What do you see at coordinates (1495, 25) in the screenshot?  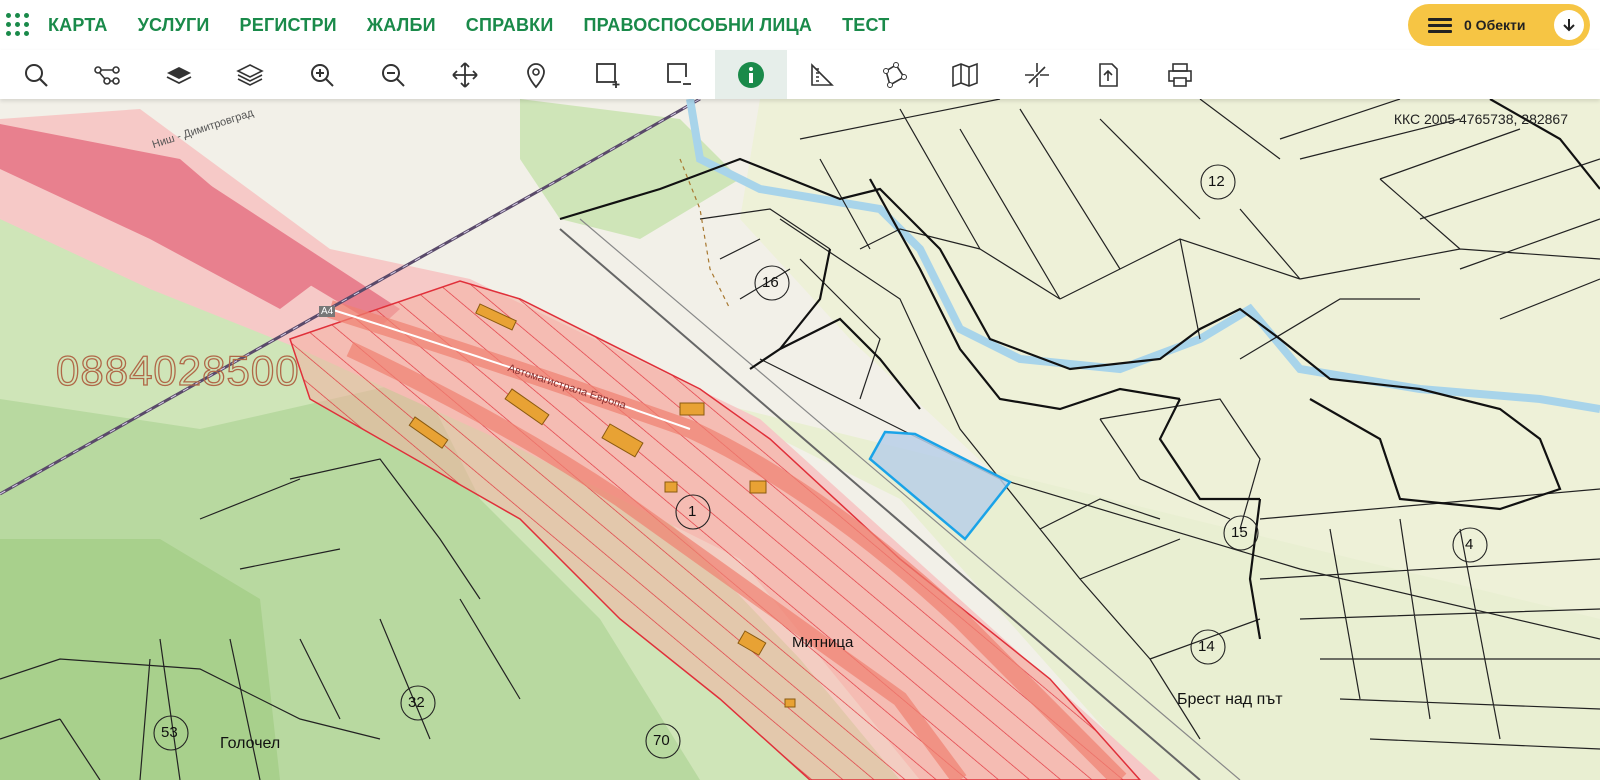 I see `objects-count-label: 0 Обекти` at bounding box center [1495, 25].